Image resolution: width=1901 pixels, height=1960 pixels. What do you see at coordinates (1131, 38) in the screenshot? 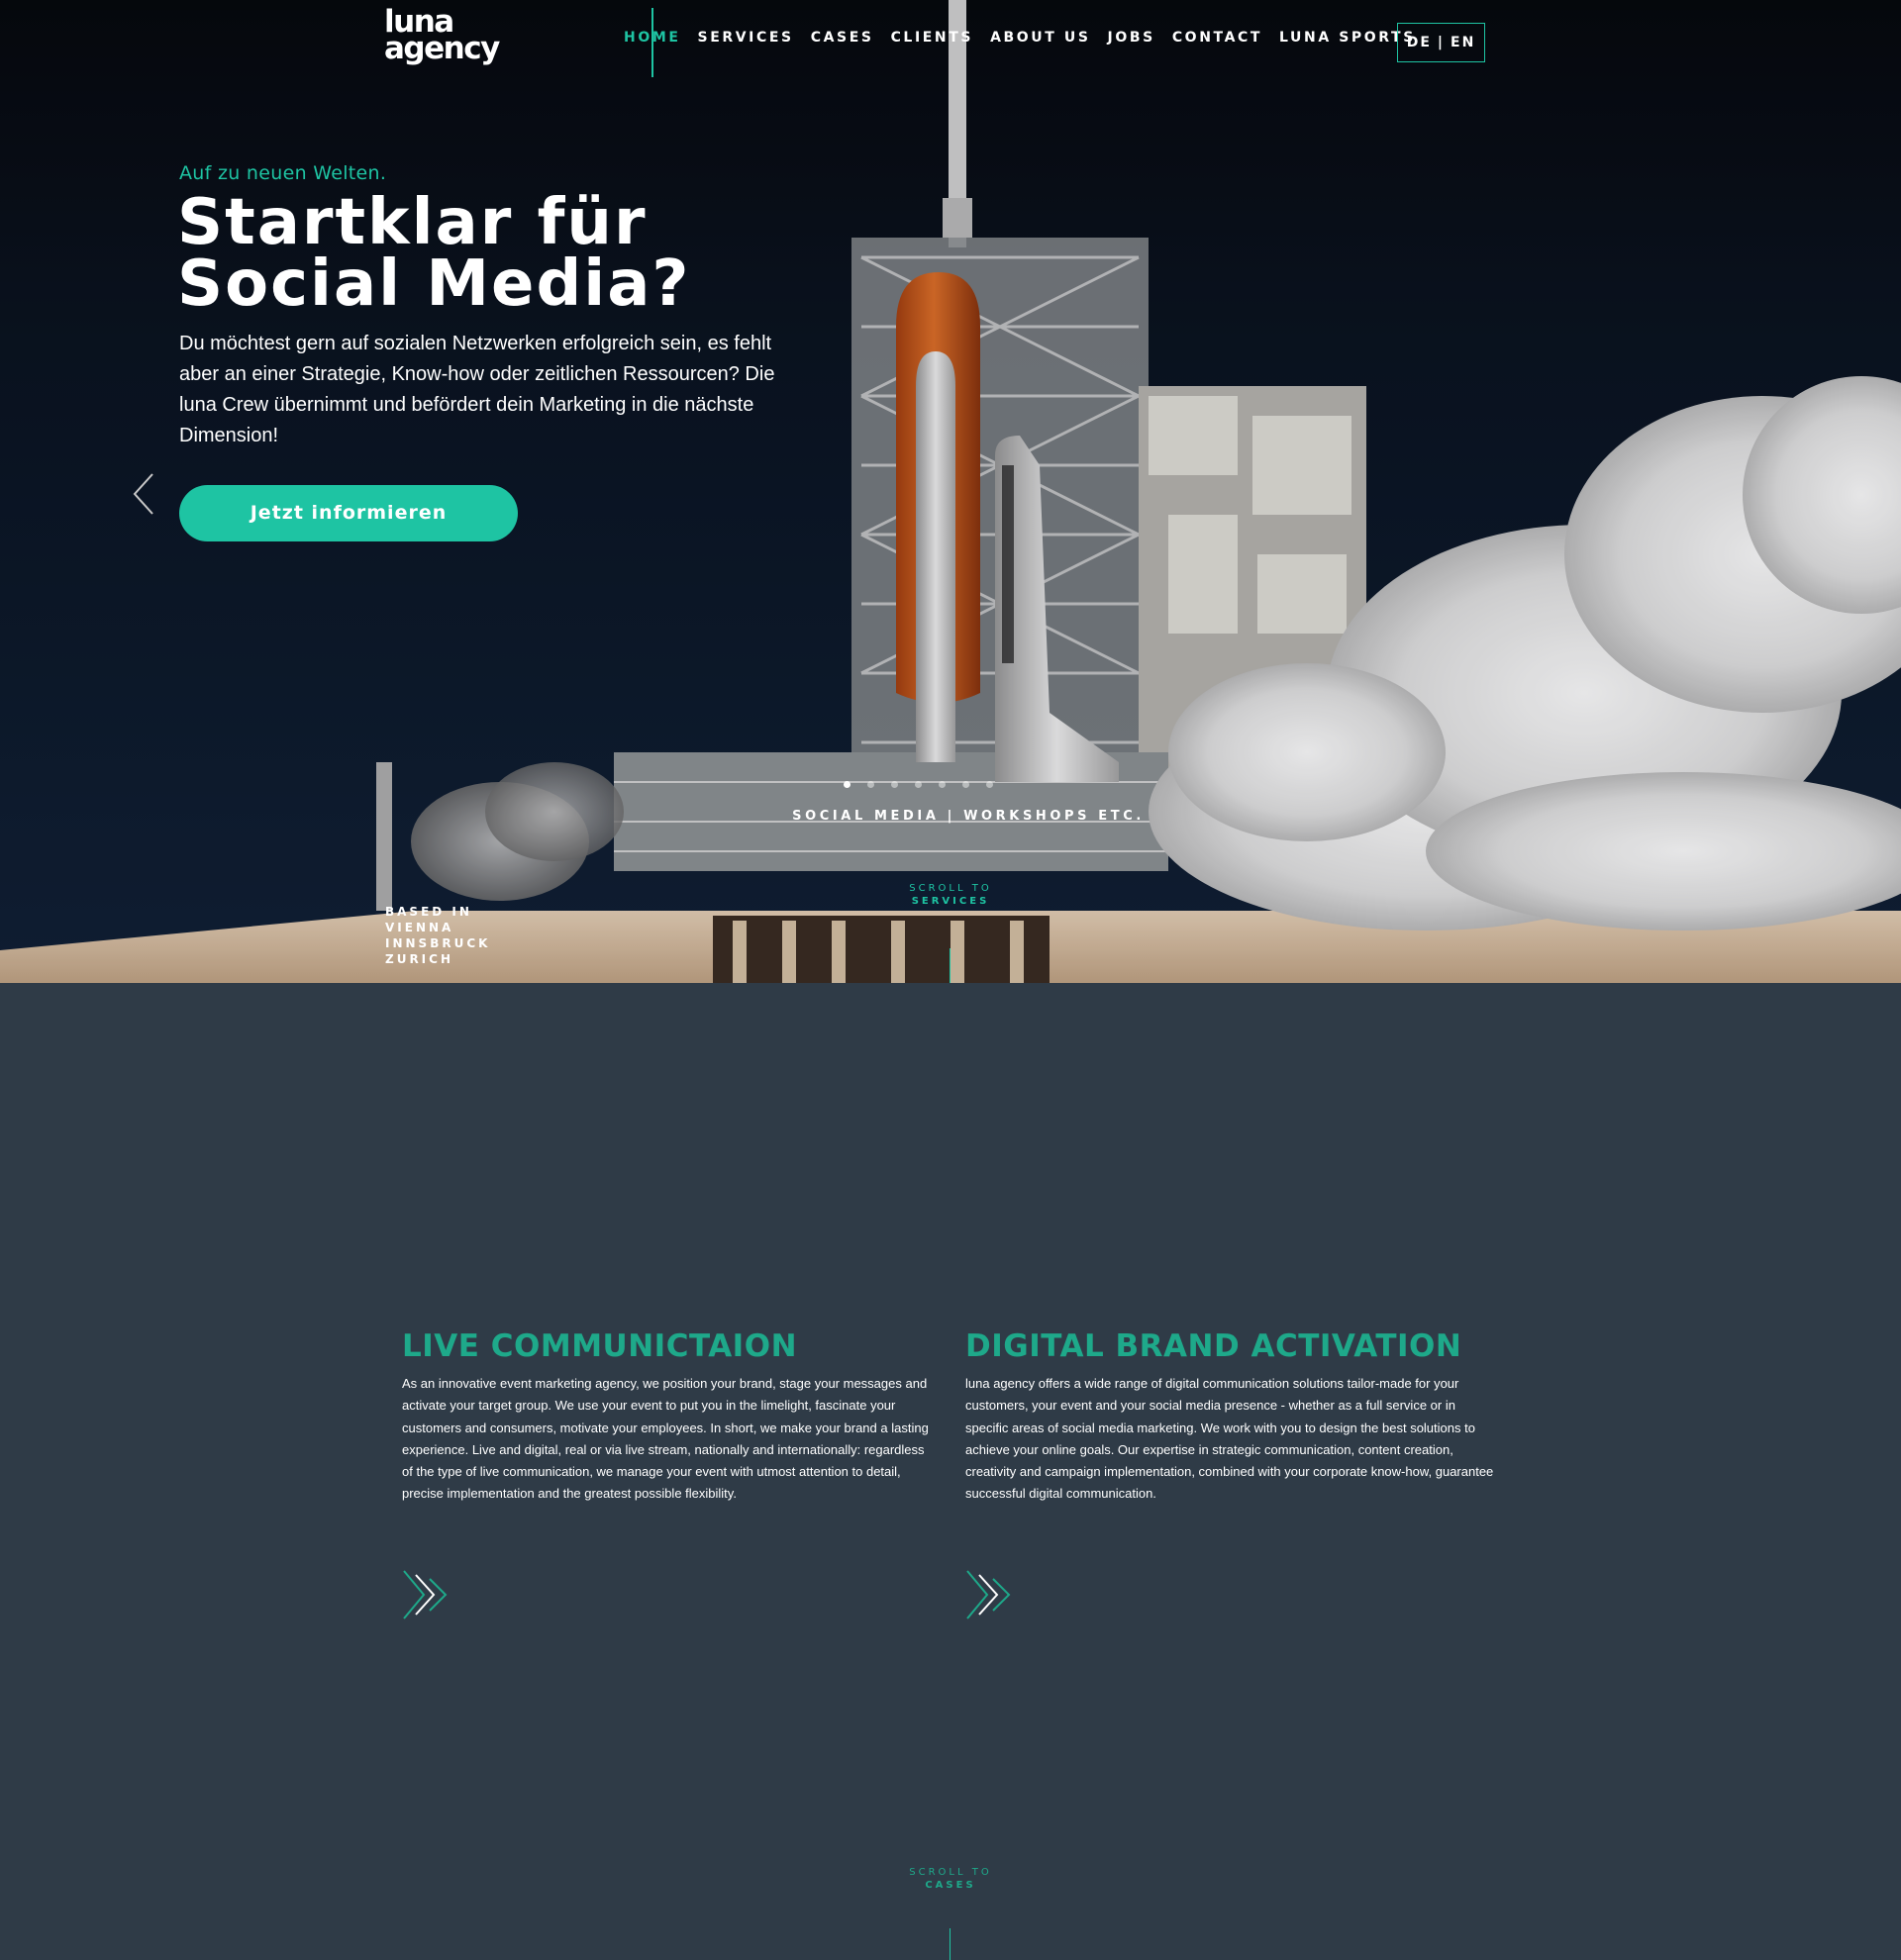
I see `nav-jobs: JOBS` at bounding box center [1131, 38].